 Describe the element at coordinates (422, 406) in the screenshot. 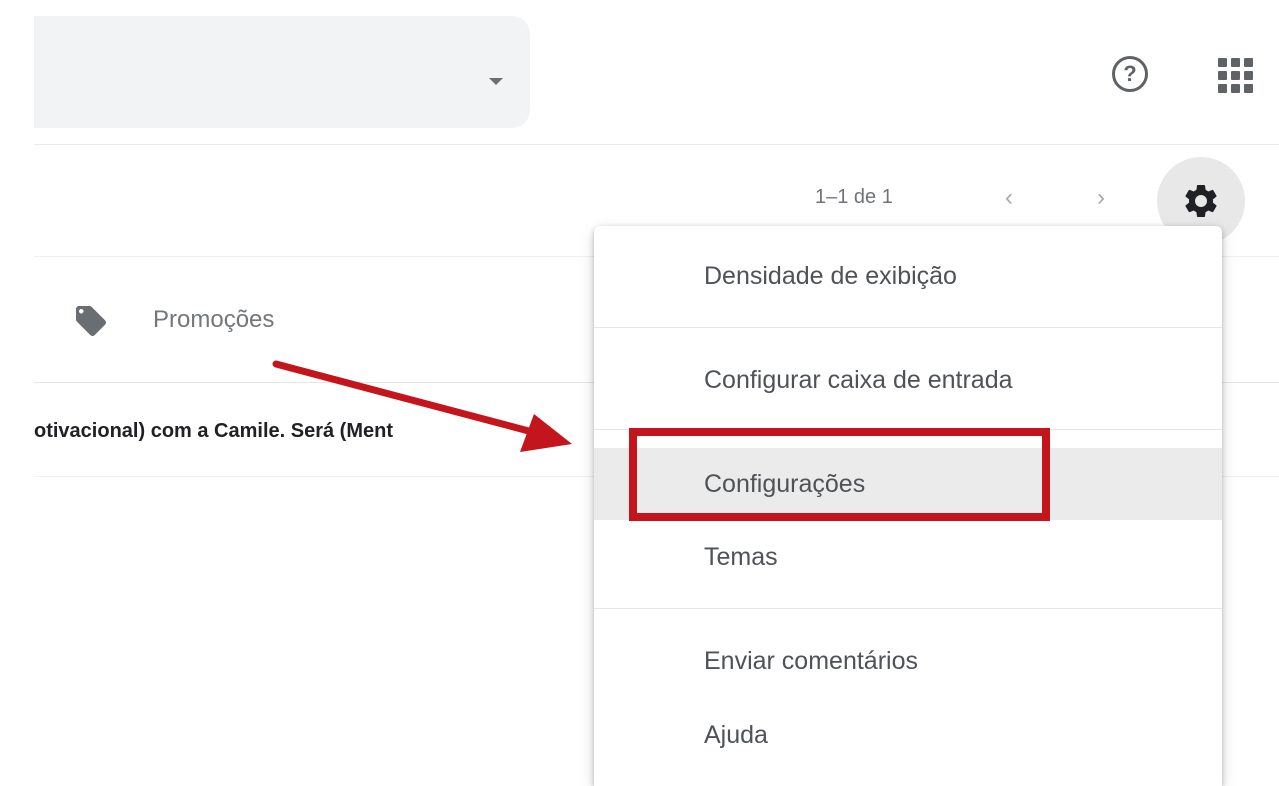

I see `annotation-arrow` at that location.